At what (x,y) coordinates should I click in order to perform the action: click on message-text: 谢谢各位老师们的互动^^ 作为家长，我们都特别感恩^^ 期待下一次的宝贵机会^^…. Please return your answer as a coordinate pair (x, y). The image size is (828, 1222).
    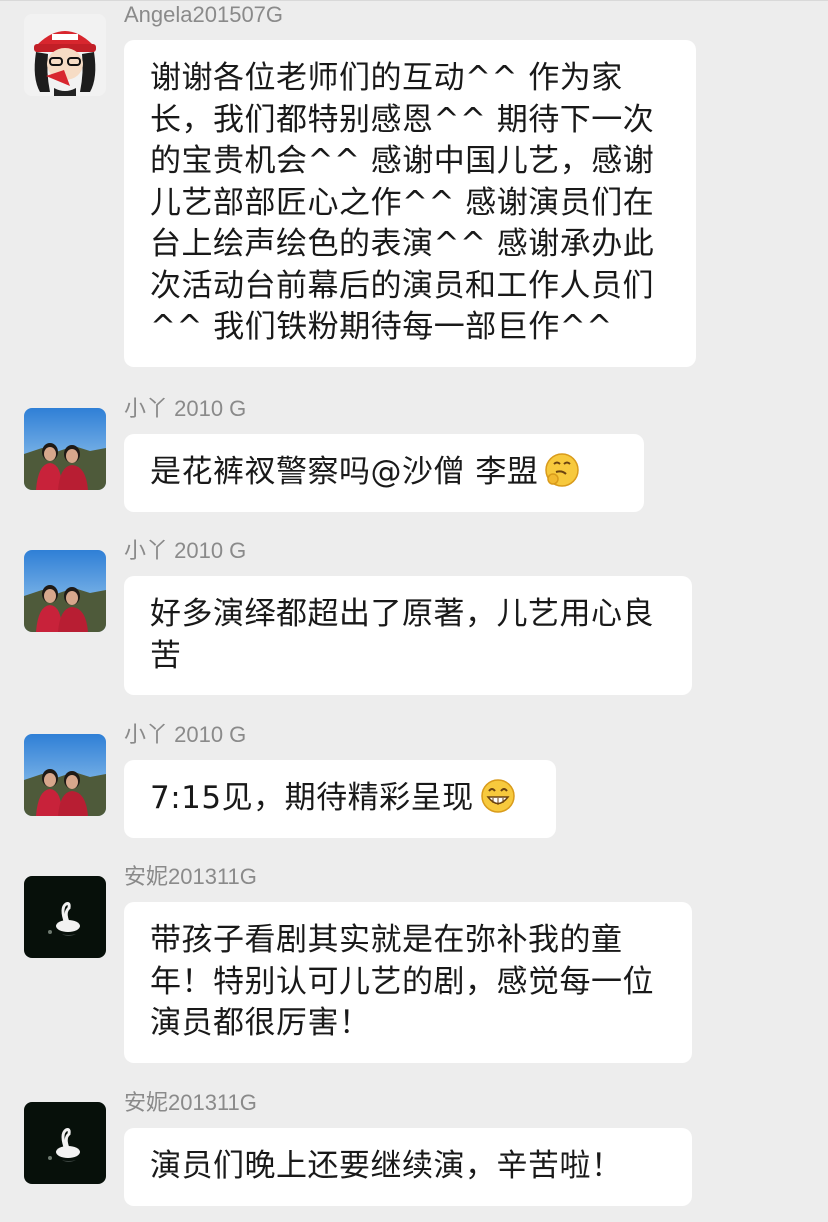
    Looking at the image, I should click on (402, 202).